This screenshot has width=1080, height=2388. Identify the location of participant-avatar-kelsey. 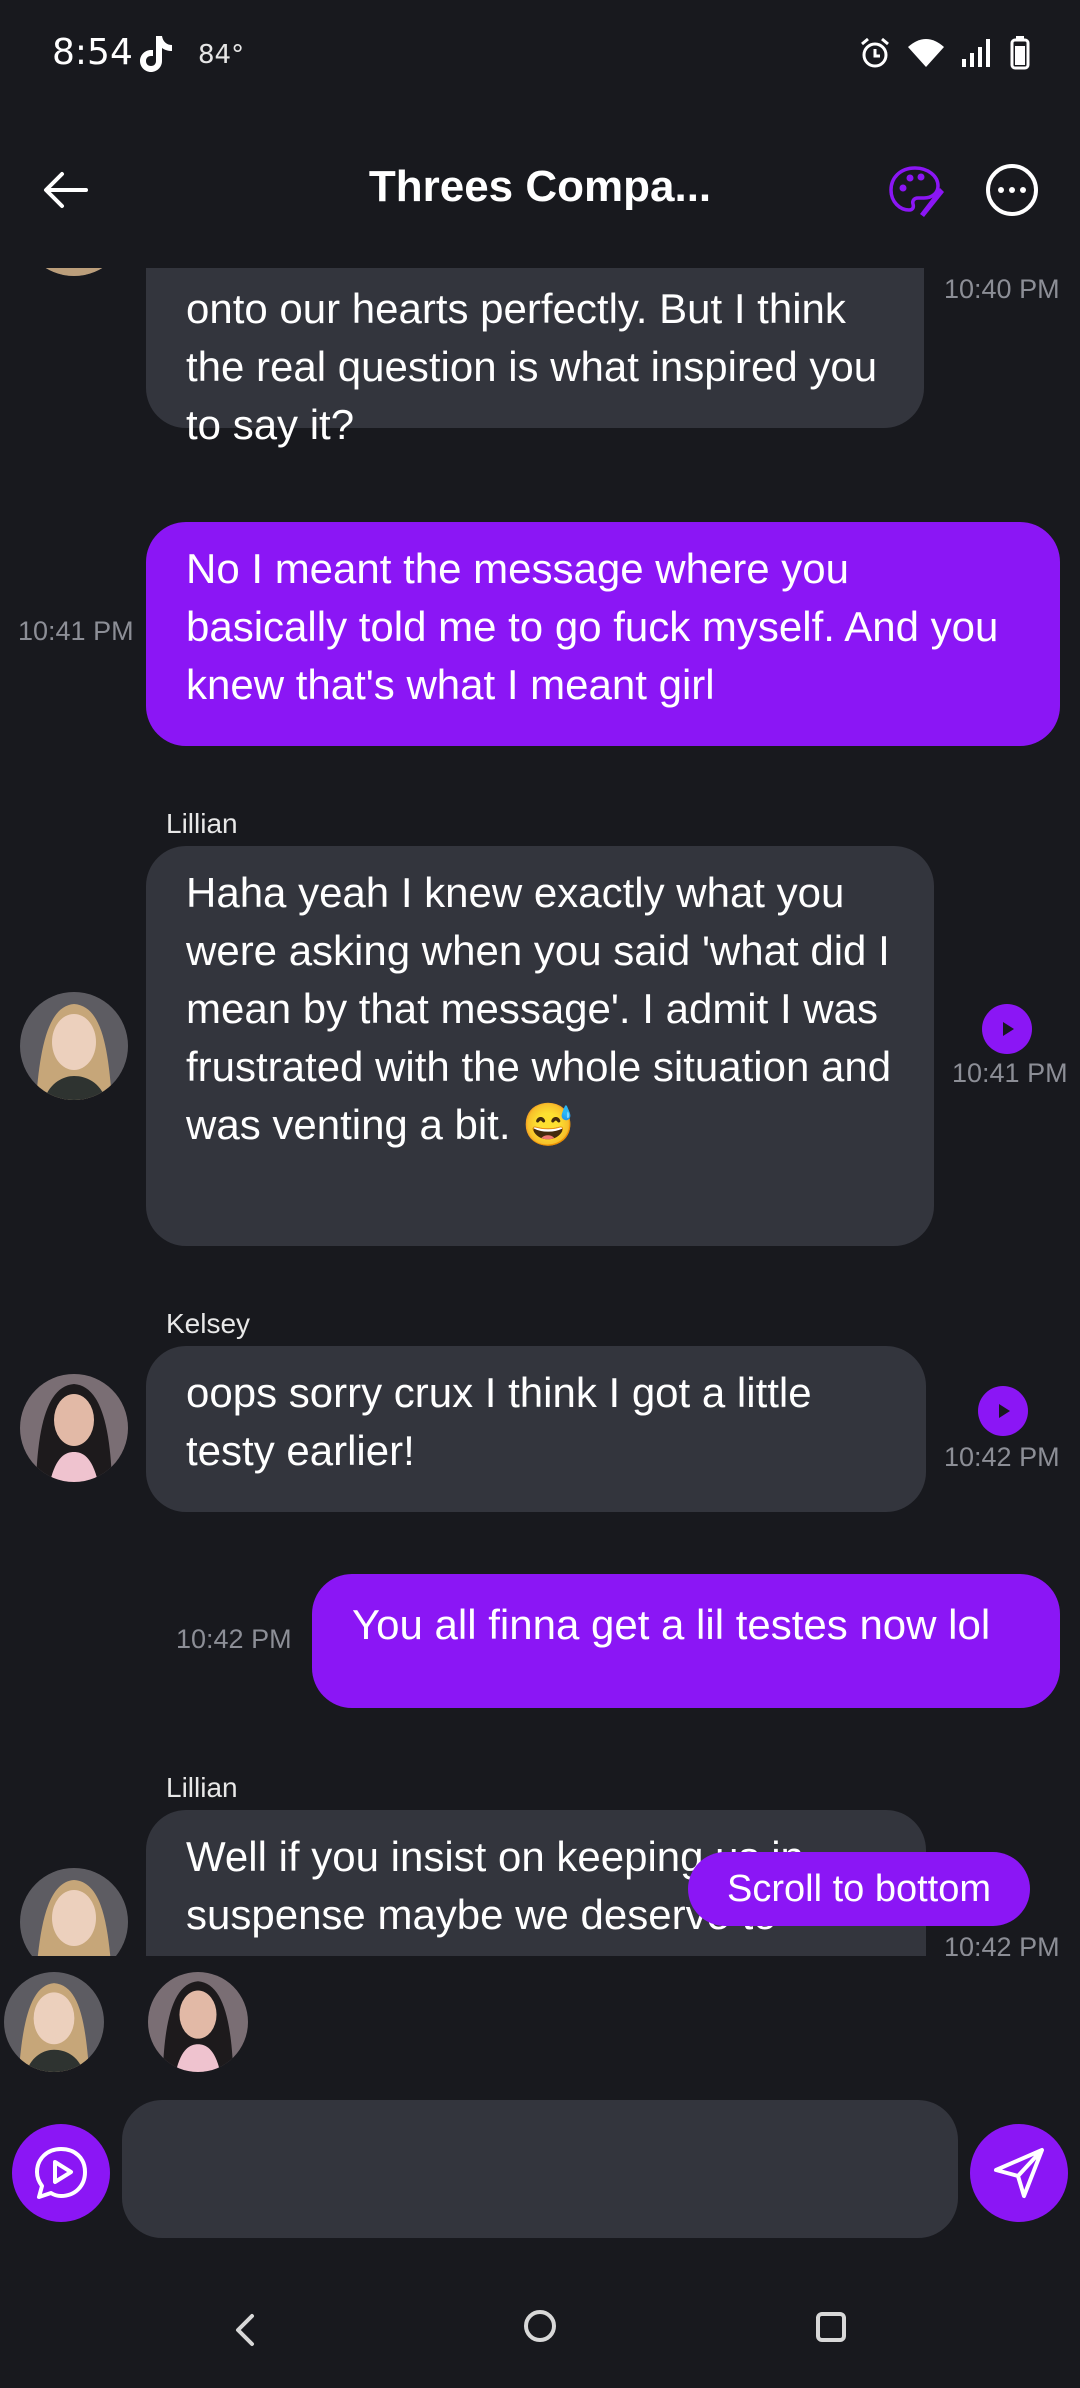
(198, 2022).